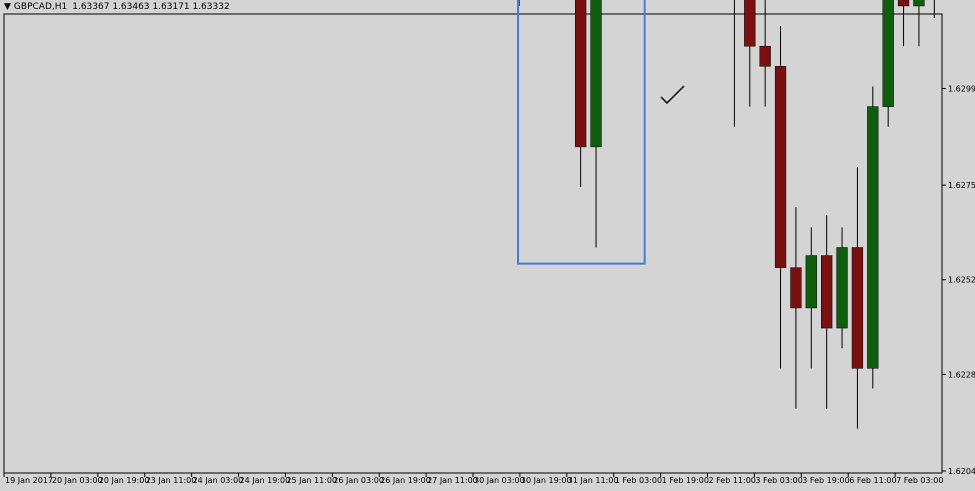 The height and width of the screenshot is (491, 975). Describe the element at coordinates (638, 480) in the screenshot. I see `x-tick-label: 1 Feb 03:00` at that location.